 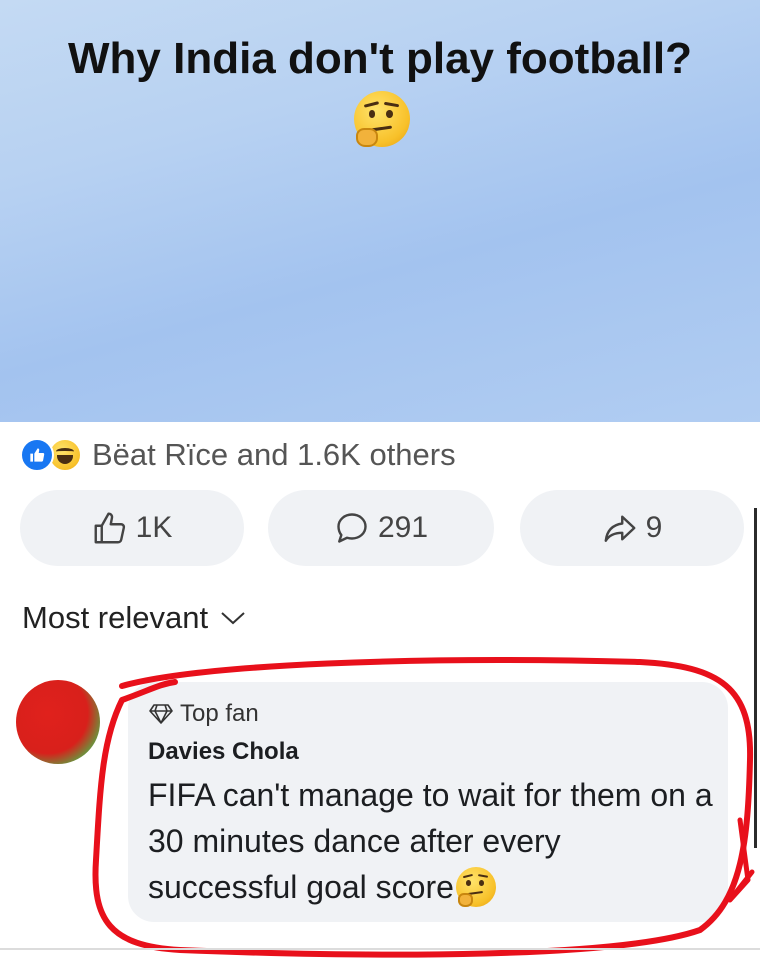 I want to click on share-button: 9, so click(x=632, y=528).